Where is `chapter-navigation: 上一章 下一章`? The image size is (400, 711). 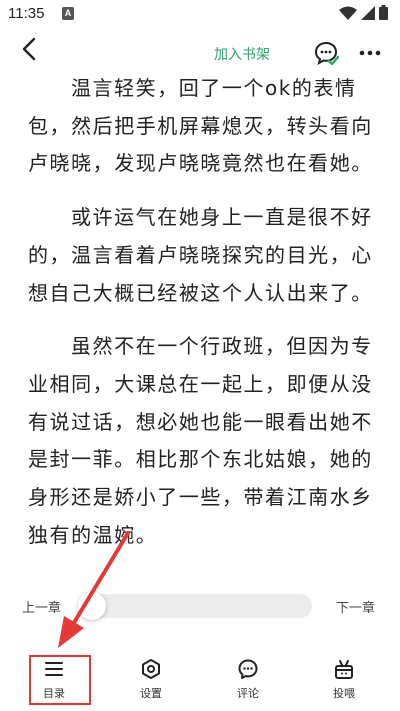 chapter-navigation: 上一章 下一章 is located at coordinates (200, 607).